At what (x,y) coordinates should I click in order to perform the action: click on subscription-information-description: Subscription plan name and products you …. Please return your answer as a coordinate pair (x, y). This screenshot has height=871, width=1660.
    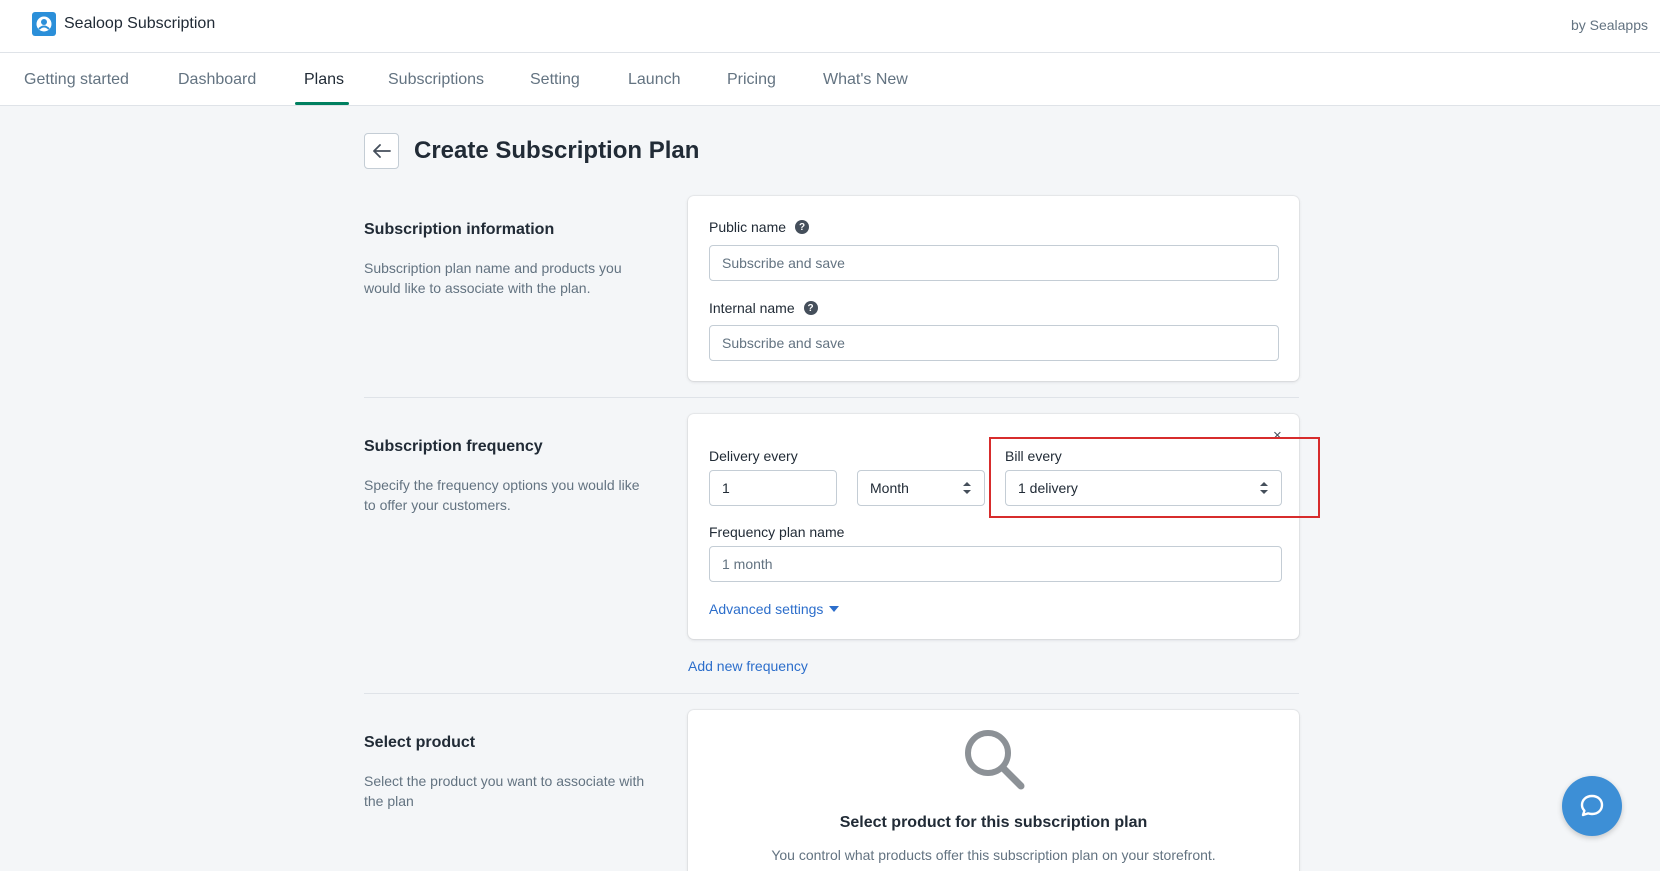
    Looking at the image, I should click on (493, 278).